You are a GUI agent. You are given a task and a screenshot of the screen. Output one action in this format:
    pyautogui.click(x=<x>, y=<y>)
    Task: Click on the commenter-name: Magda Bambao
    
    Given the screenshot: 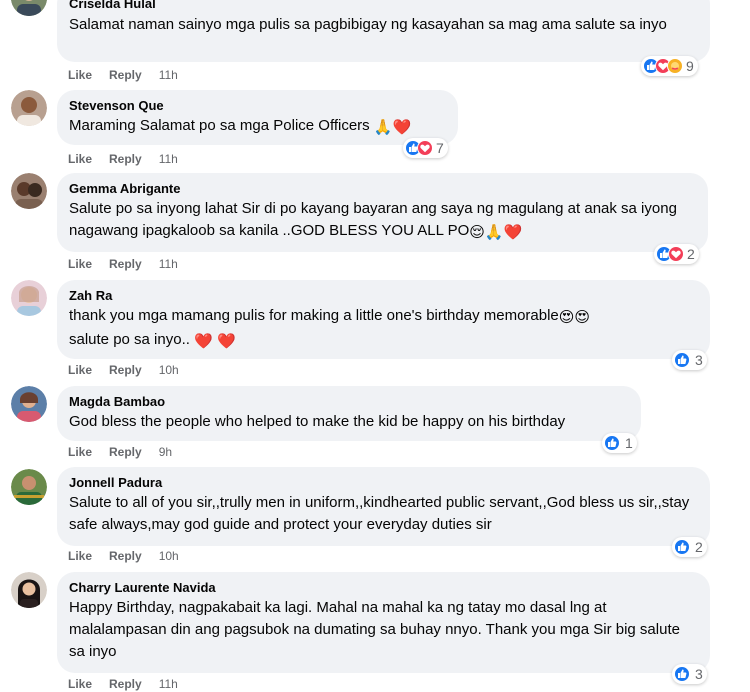 What is the action you would take?
    pyautogui.click(x=349, y=402)
    